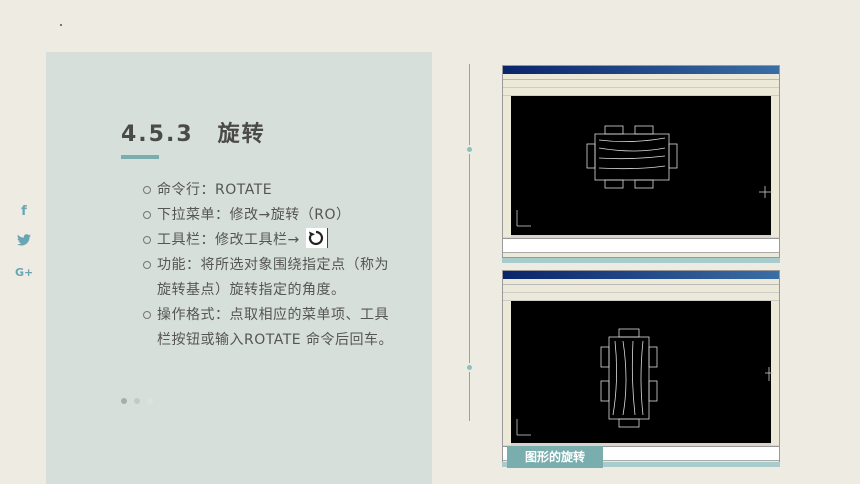 Image resolution: width=860 pixels, height=484 pixels. I want to click on figure-caption: 图形的旋转, so click(555, 457).